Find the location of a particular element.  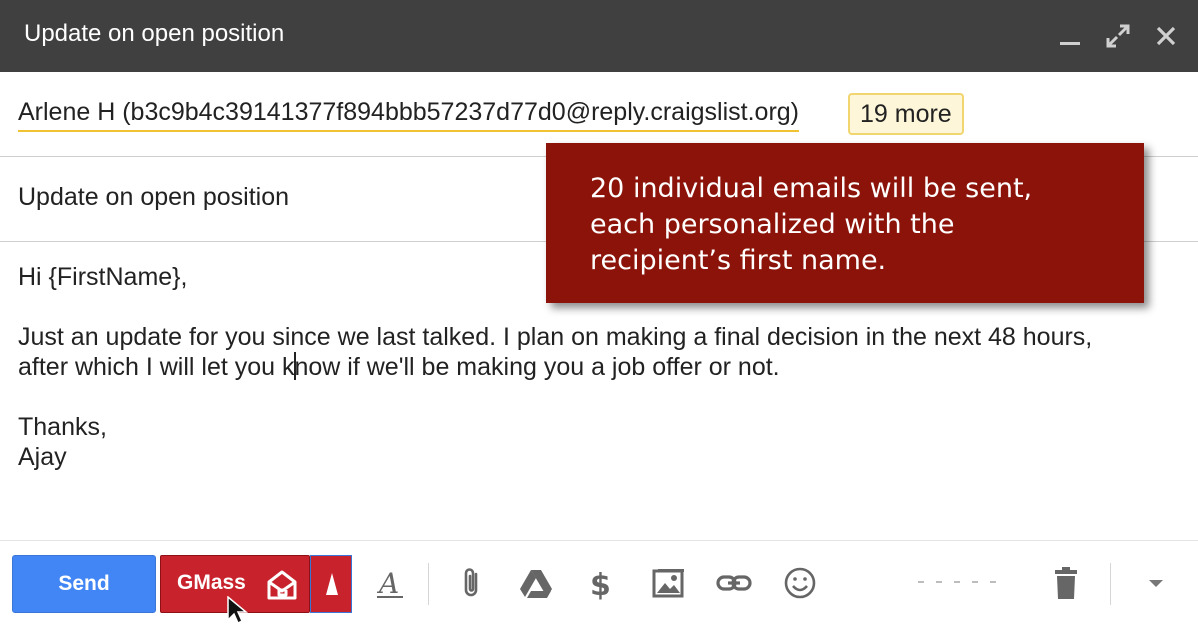

callout-line-2: each personalized with the is located at coordinates (772, 224).